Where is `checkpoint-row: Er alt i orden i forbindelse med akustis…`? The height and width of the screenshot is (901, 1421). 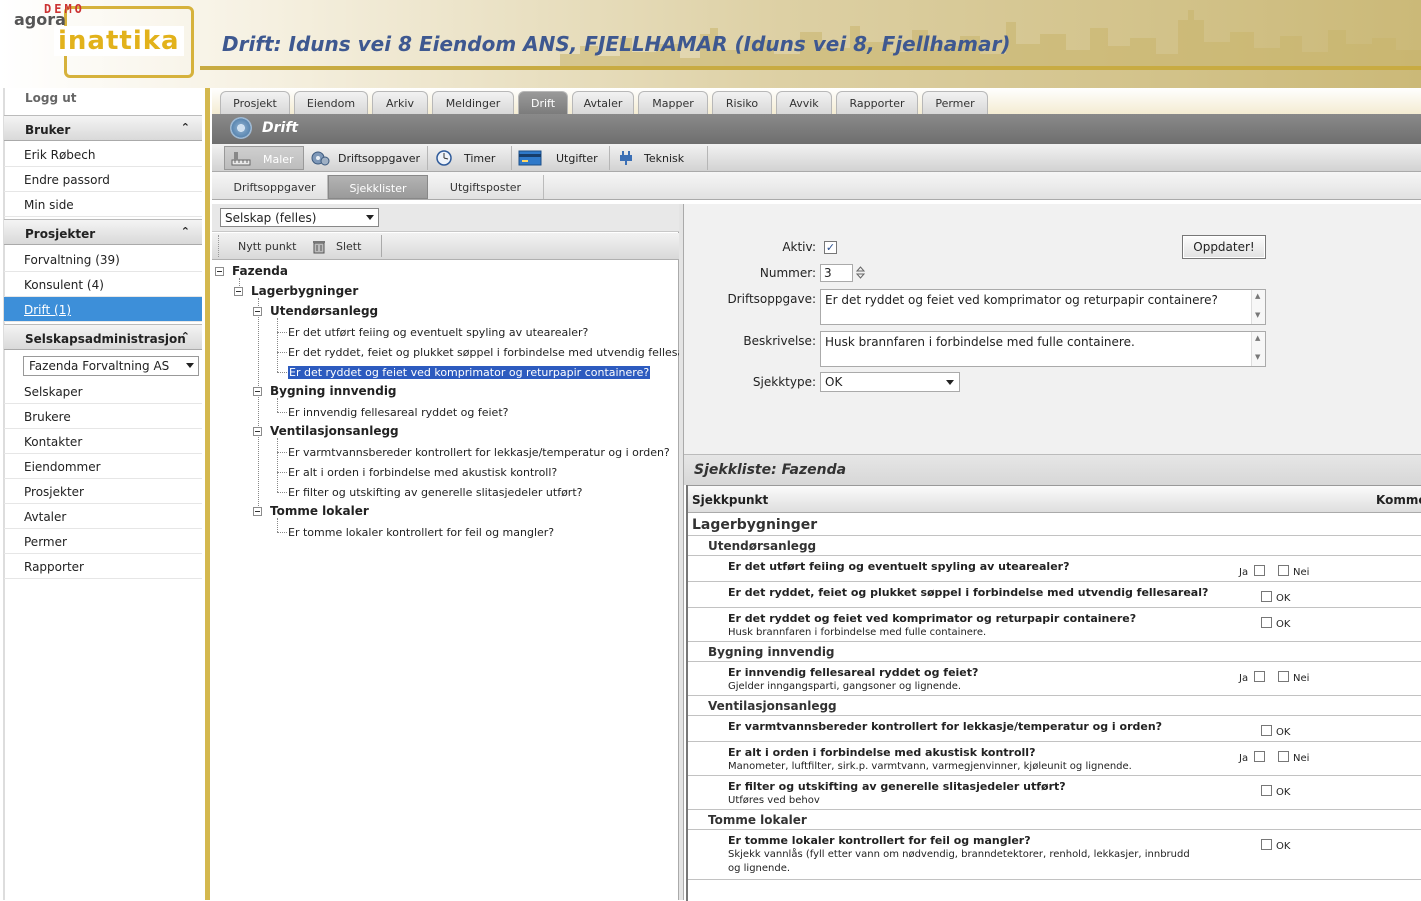
checkpoint-row: Er alt i orden i forbindelse med akustis… is located at coordinates (1054, 759).